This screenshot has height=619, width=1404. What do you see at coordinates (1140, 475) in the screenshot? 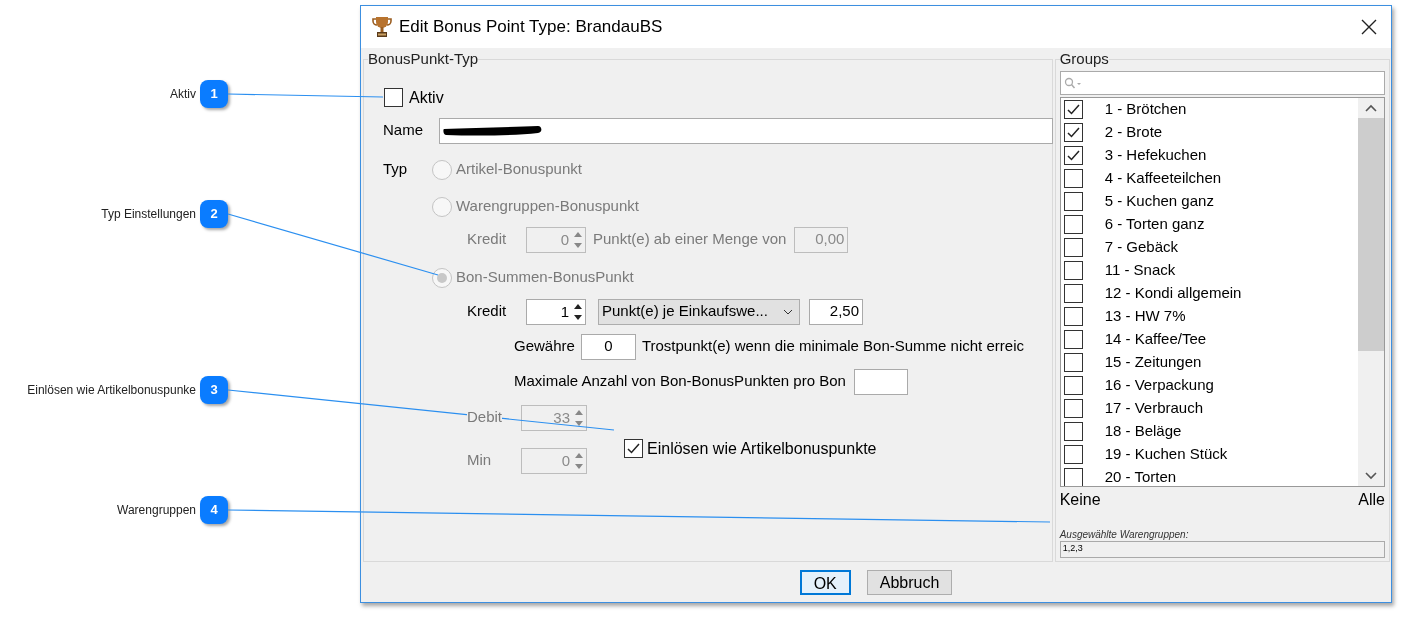
I see `list-item: 20 - Torten` at bounding box center [1140, 475].